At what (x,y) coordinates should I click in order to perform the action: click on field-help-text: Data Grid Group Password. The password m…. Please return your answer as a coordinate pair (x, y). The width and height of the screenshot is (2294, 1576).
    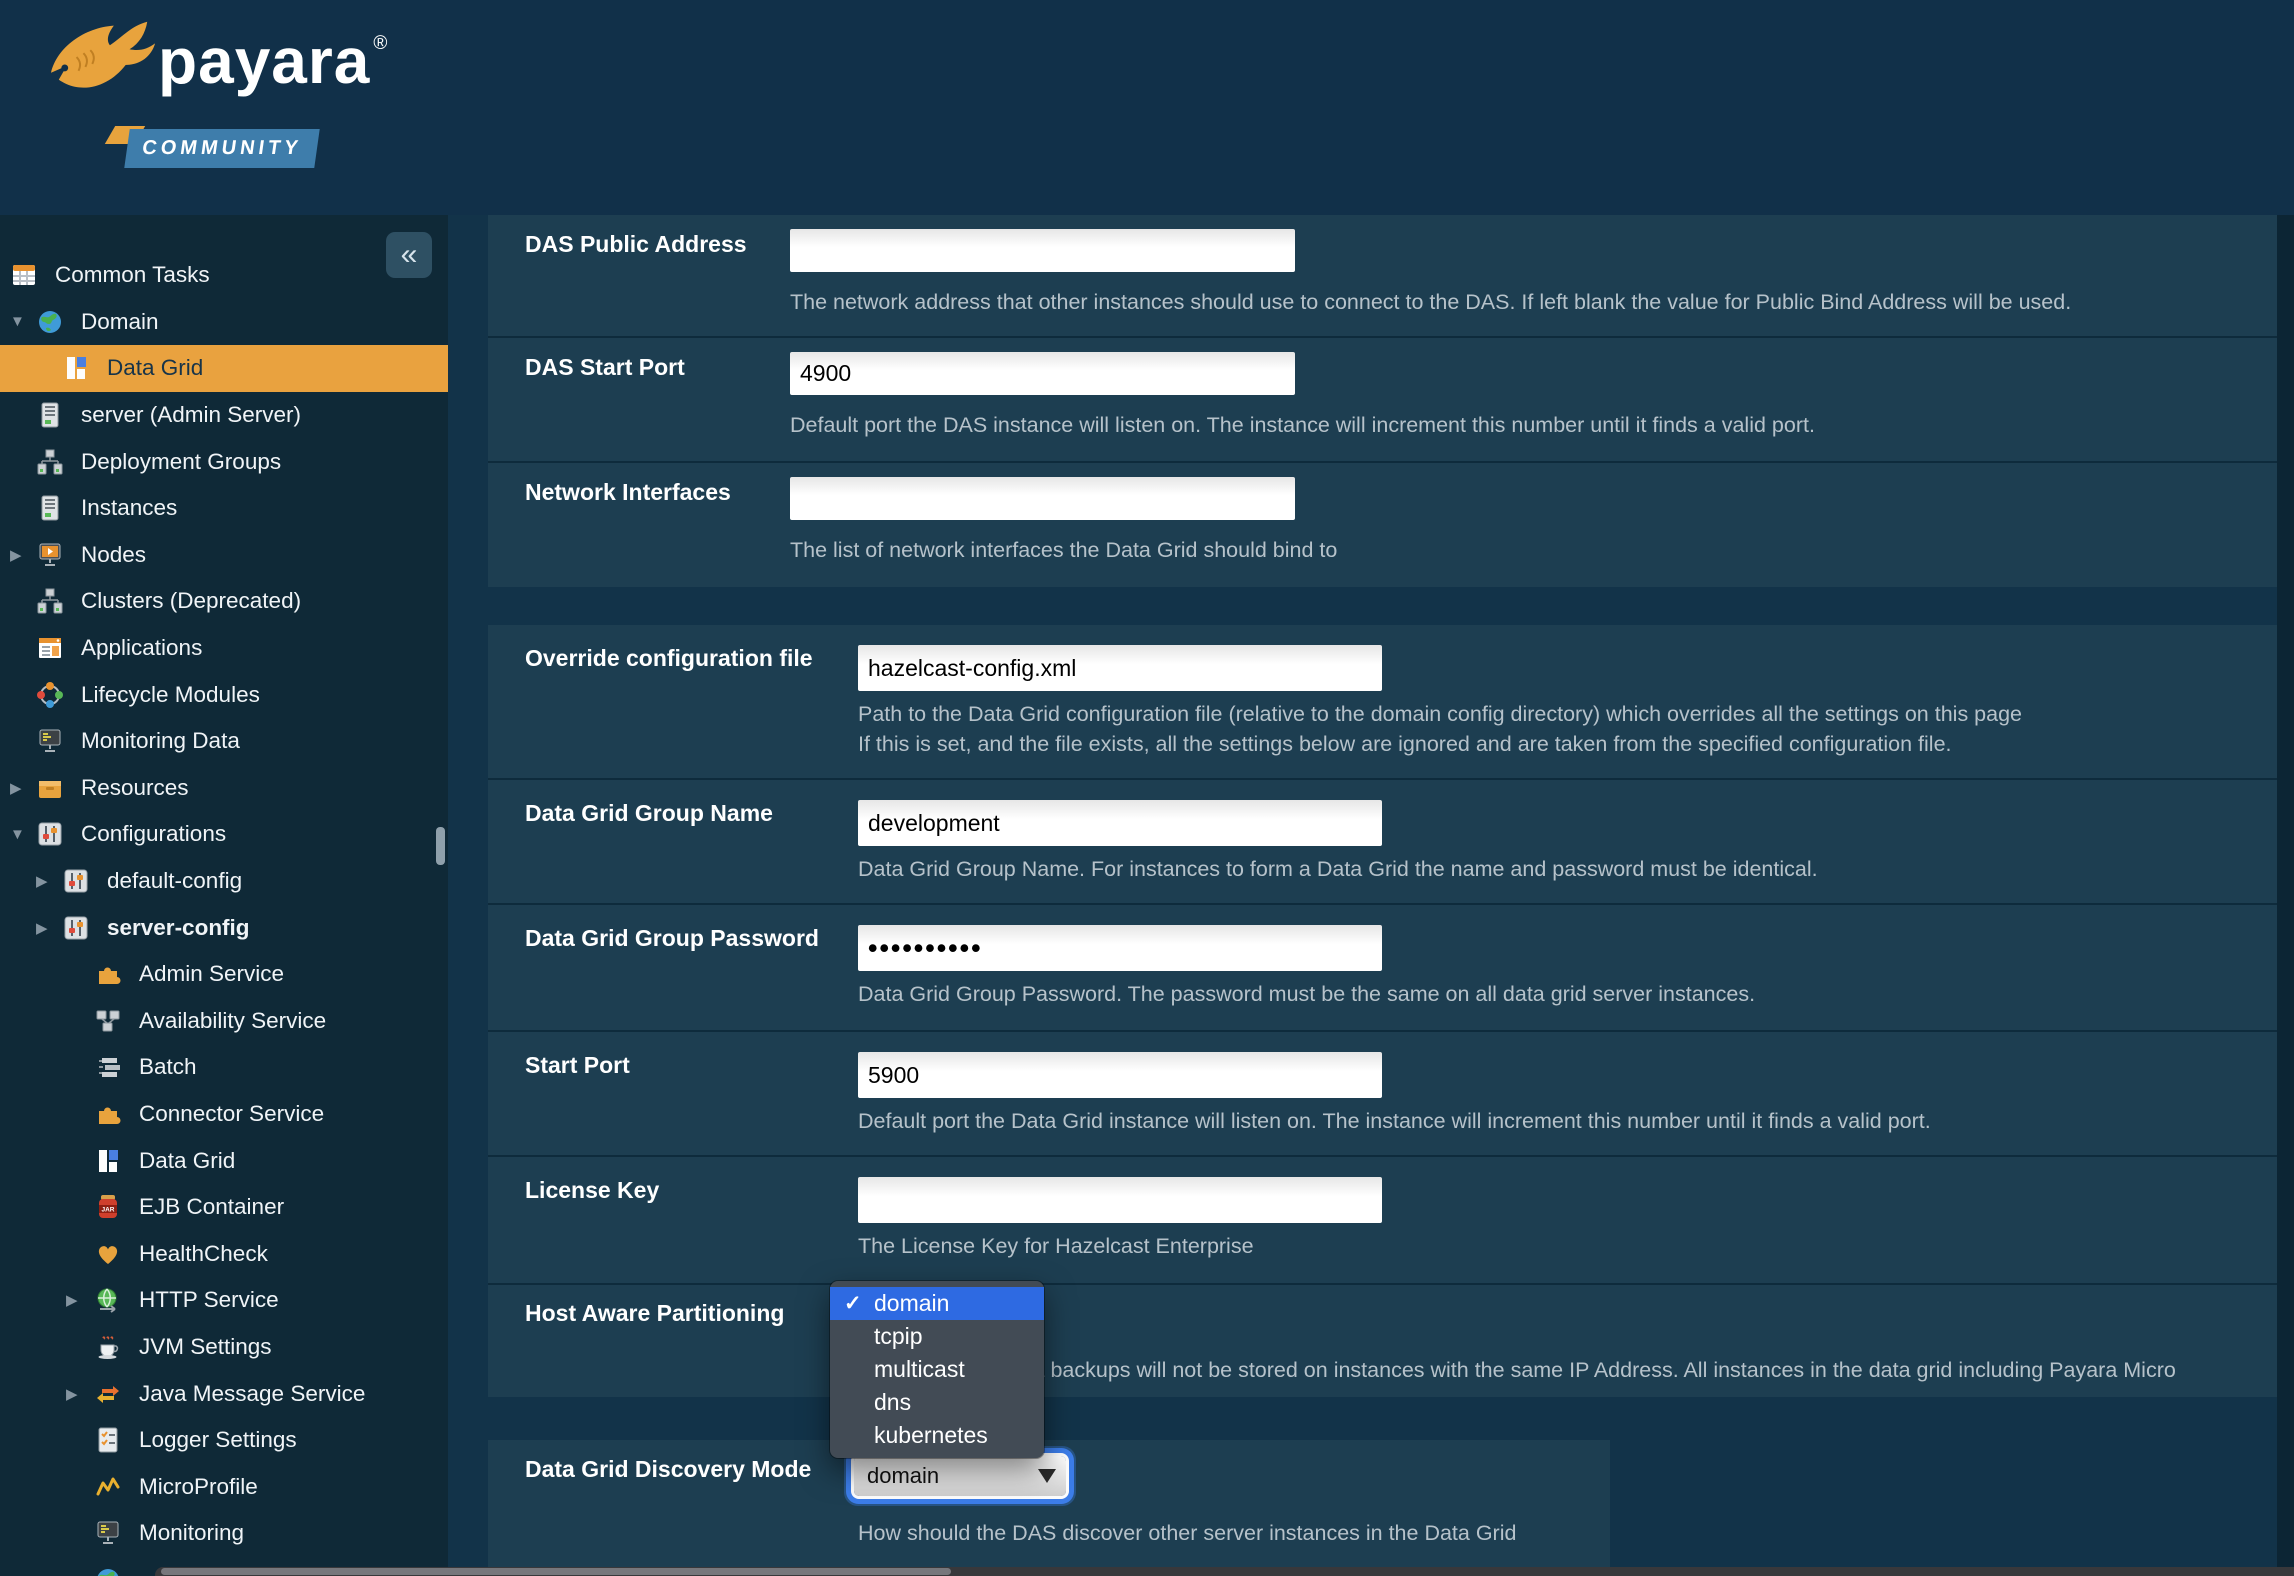
    Looking at the image, I should click on (1562, 994).